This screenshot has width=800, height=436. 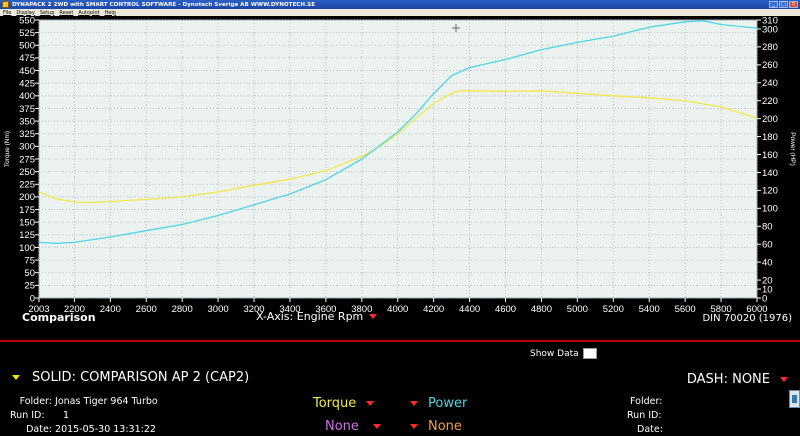 I want to click on runid-value: 1, so click(x=66, y=415).